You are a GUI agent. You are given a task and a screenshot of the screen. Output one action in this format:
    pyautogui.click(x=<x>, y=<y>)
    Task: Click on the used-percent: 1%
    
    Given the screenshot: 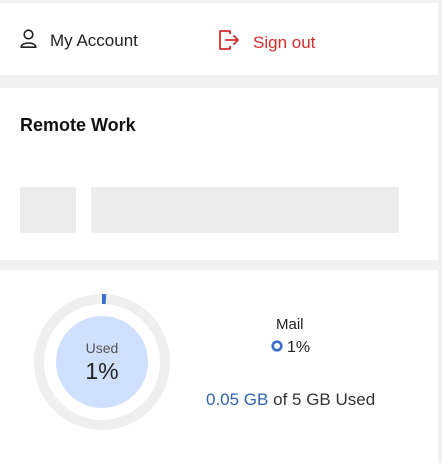 What is the action you would take?
    pyautogui.click(x=102, y=370)
    